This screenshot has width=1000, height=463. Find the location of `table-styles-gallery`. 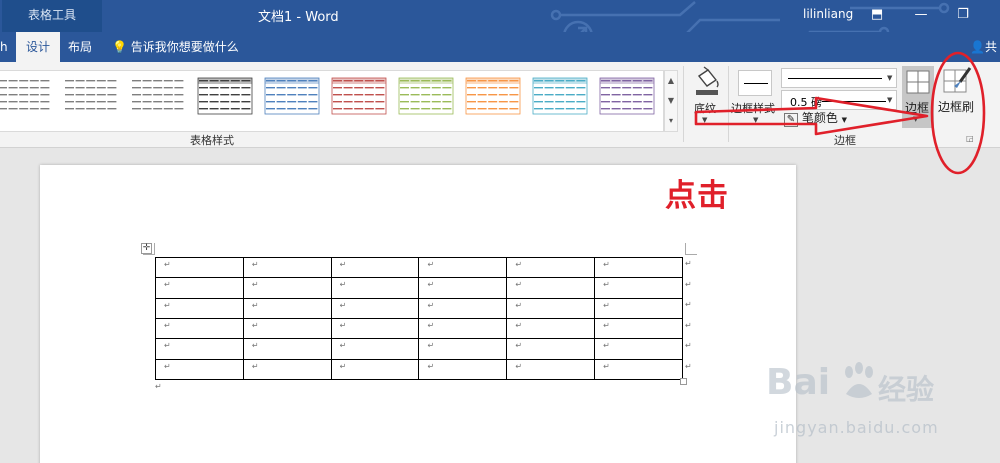

table-styles-gallery is located at coordinates (332, 101).